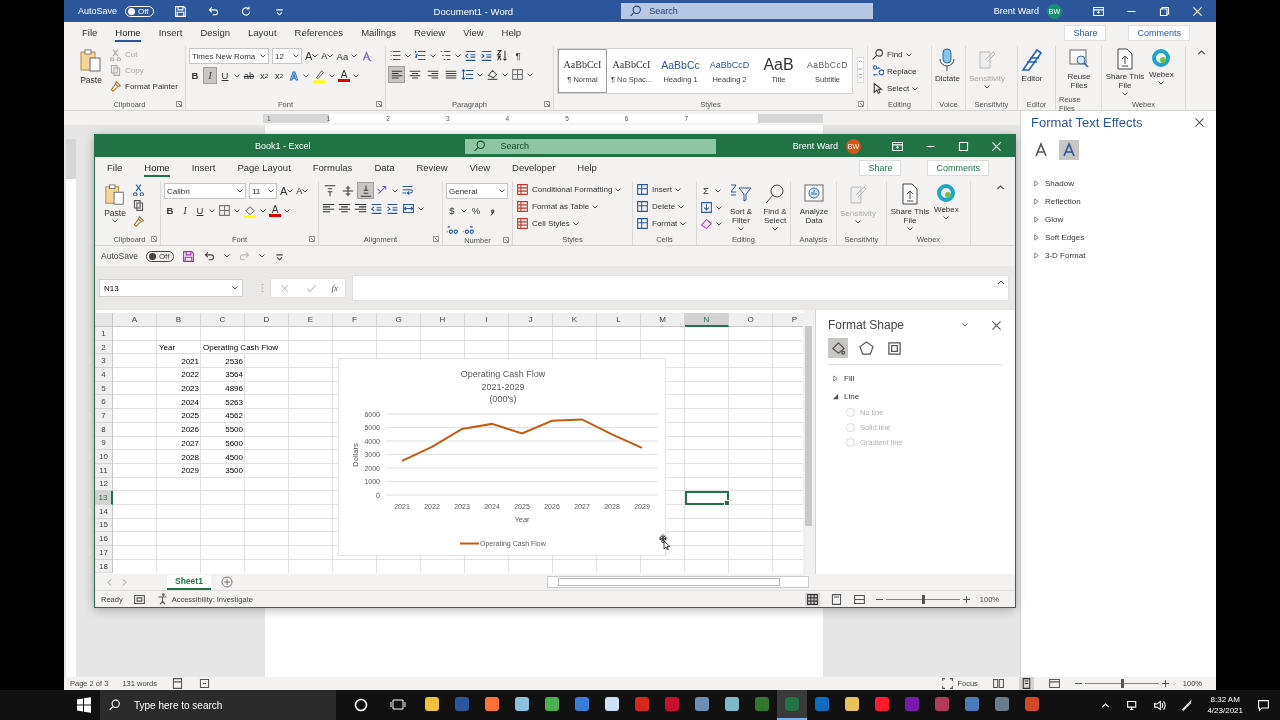 The width and height of the screenshot is (1280, 720). I want to click on editor-button: Editor, so click(1032, 65).